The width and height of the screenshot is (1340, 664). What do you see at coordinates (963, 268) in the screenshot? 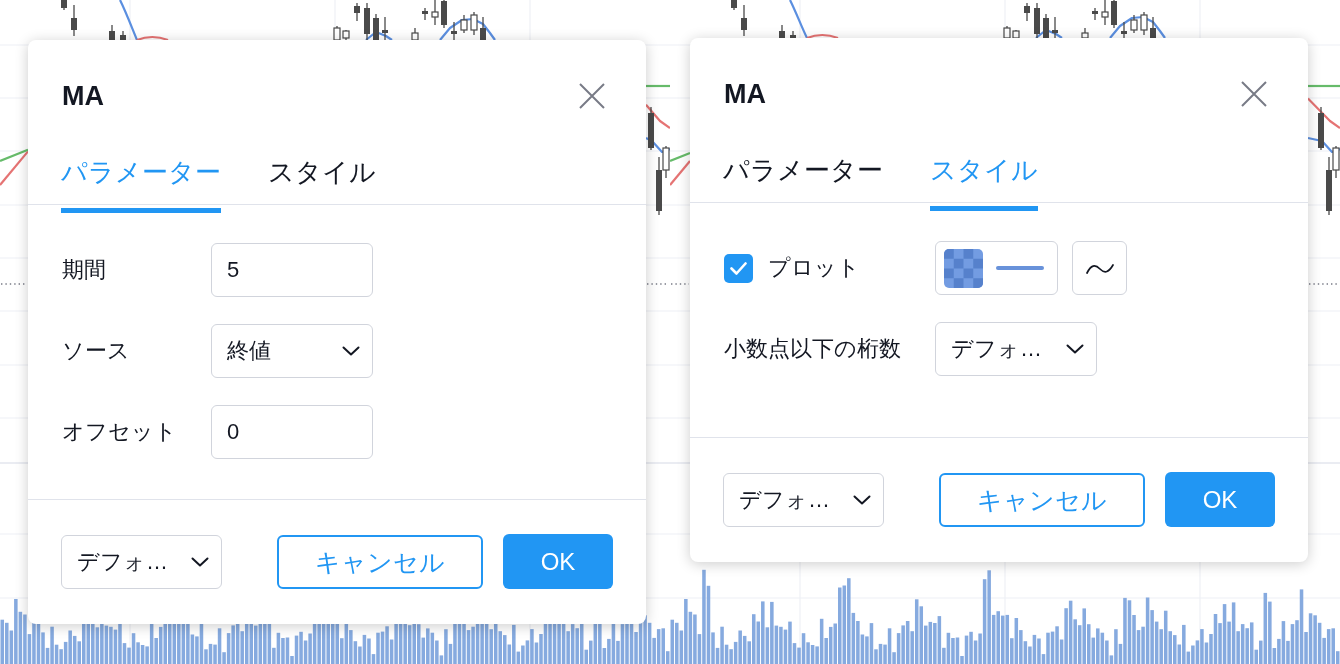
I see `checkered-swatch-icon` at bounding box center [963, 268].